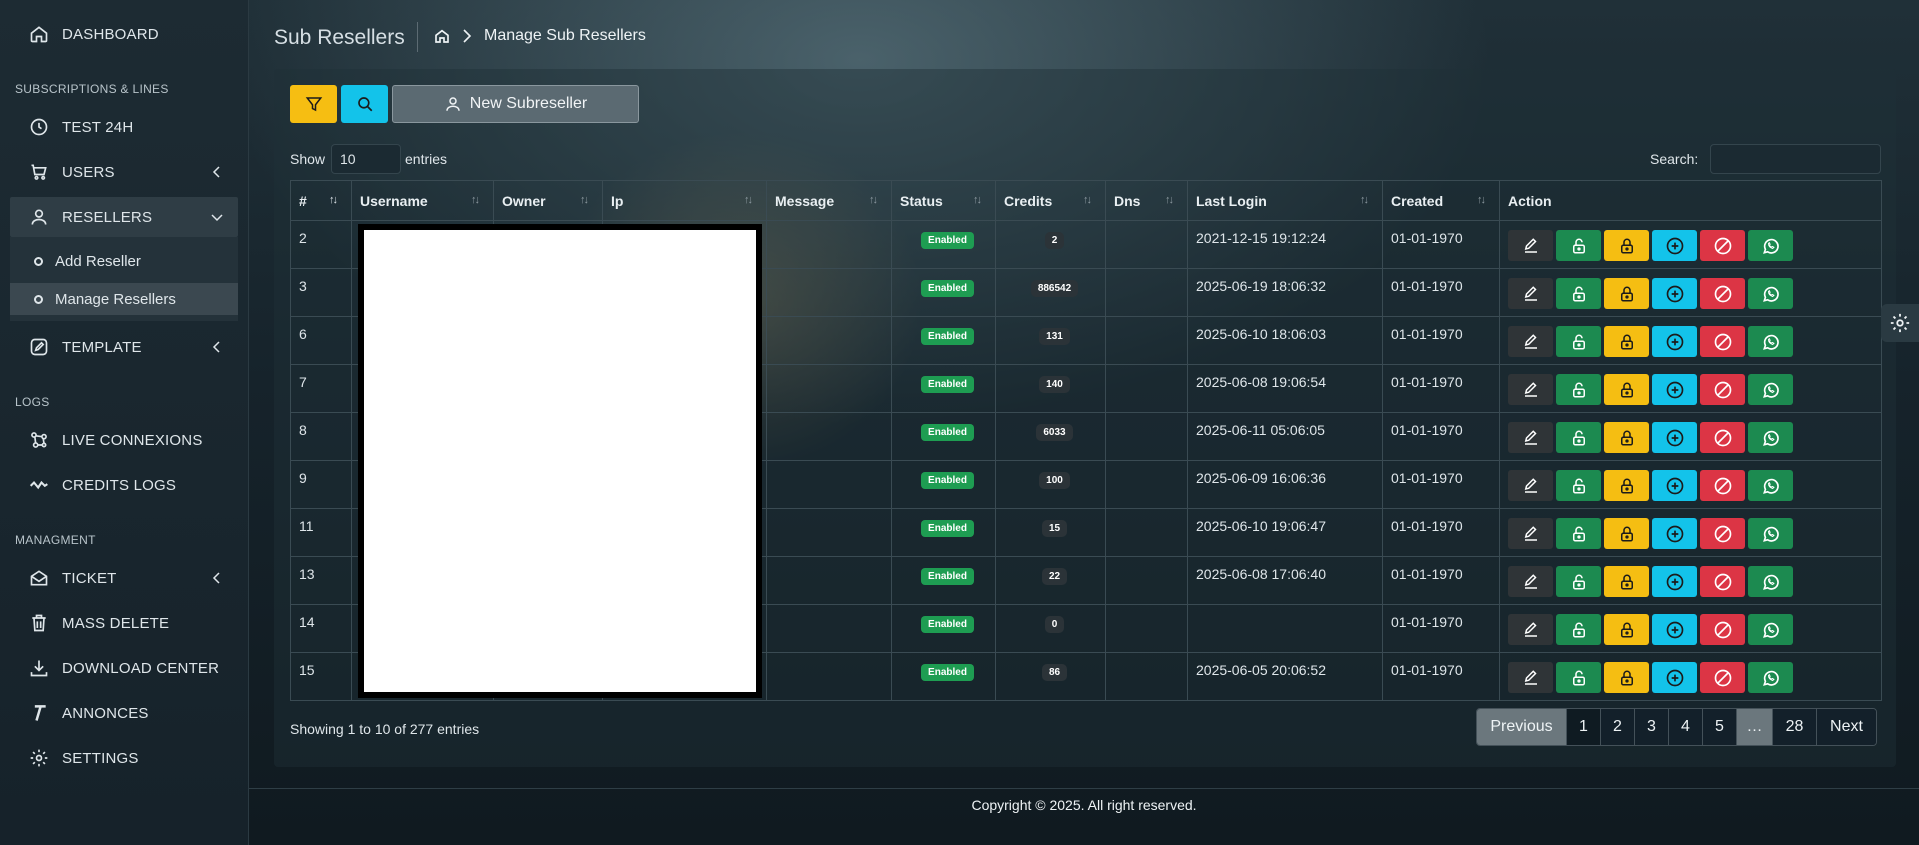  Describe the element at coordinates (321, 200) in the screenshot. I see `column-header: # ↑↓` at that location.